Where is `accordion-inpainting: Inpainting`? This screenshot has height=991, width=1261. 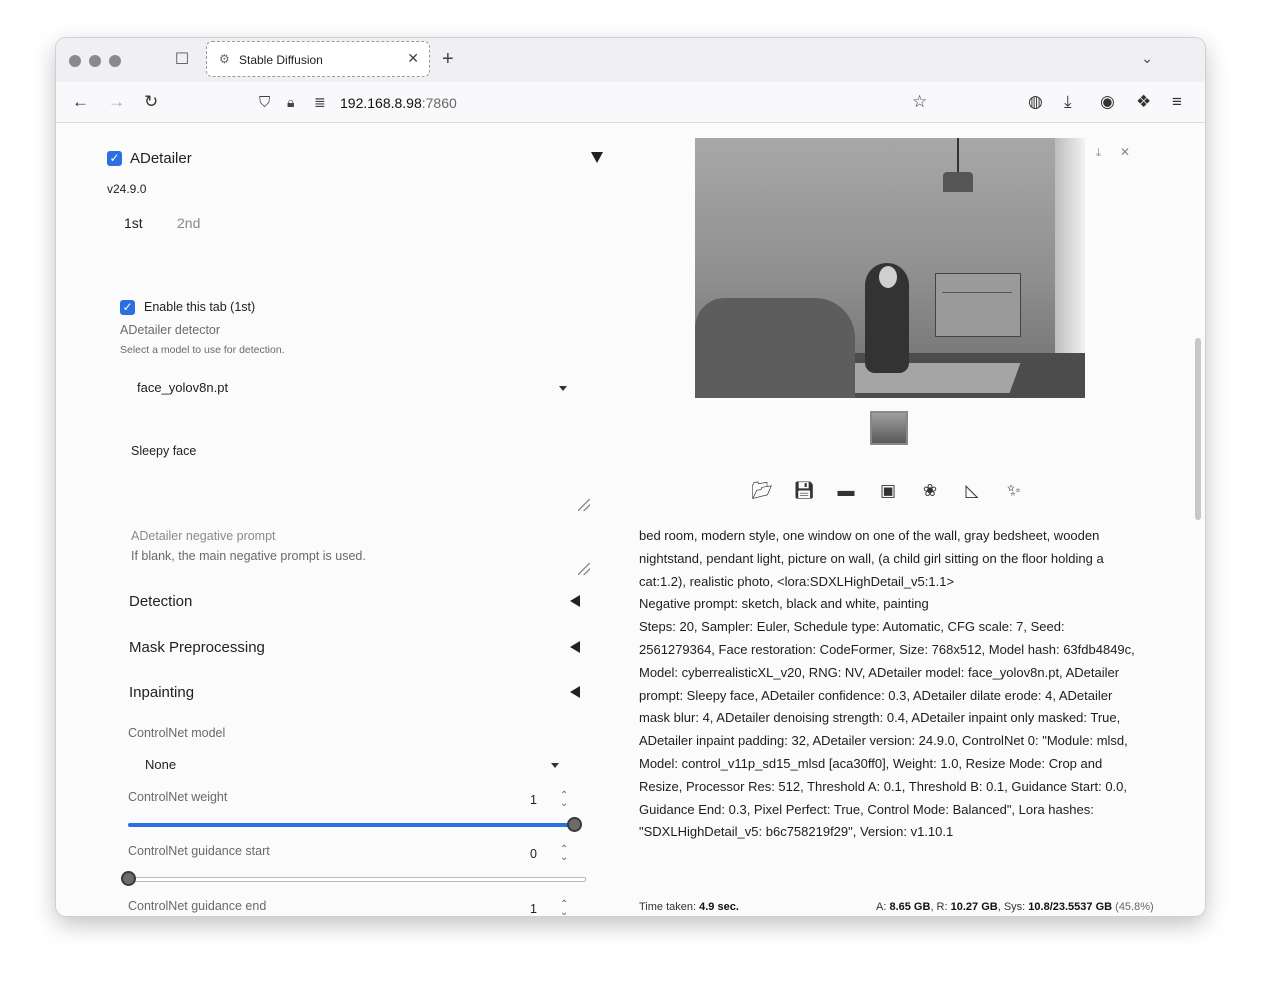 accordion-inpainting: Inpainting is located at coordinates (356, 693).